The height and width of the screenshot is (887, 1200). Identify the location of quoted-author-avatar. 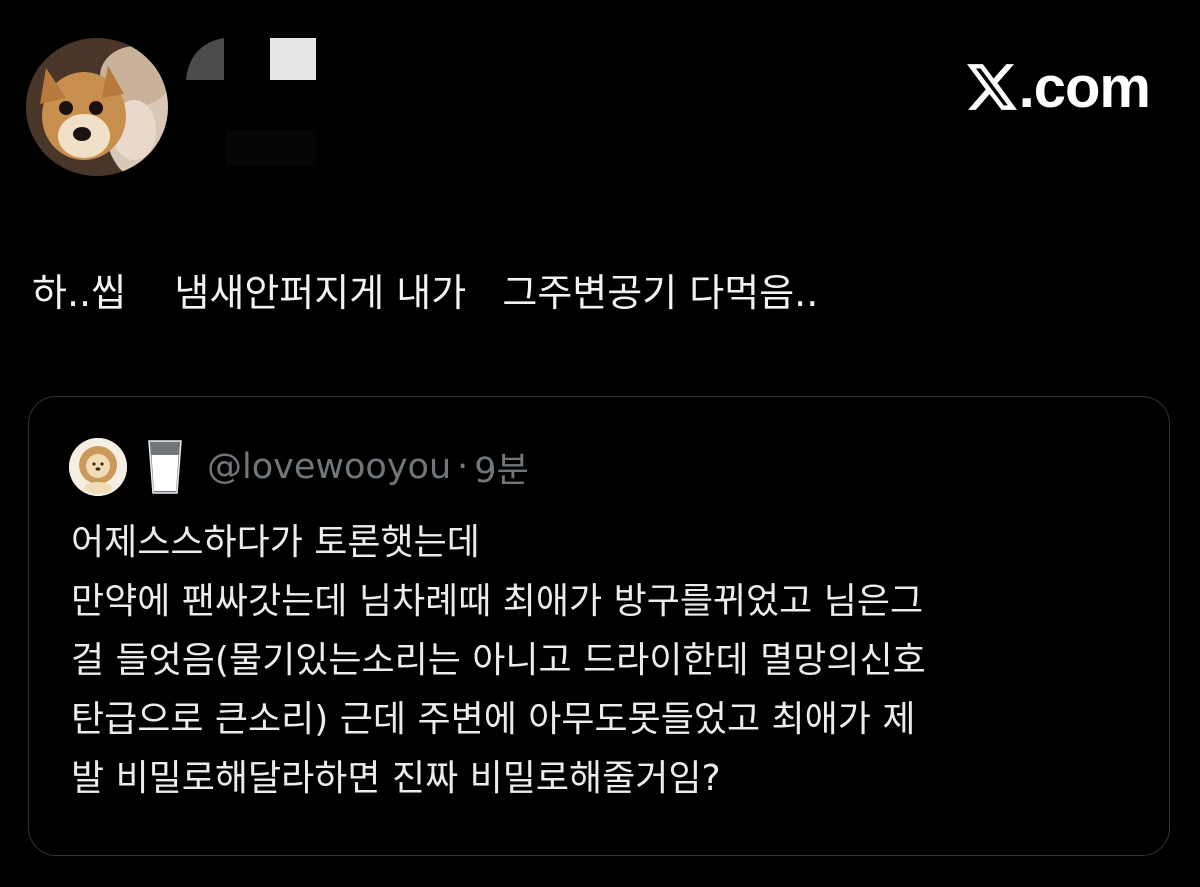
(98, 467).